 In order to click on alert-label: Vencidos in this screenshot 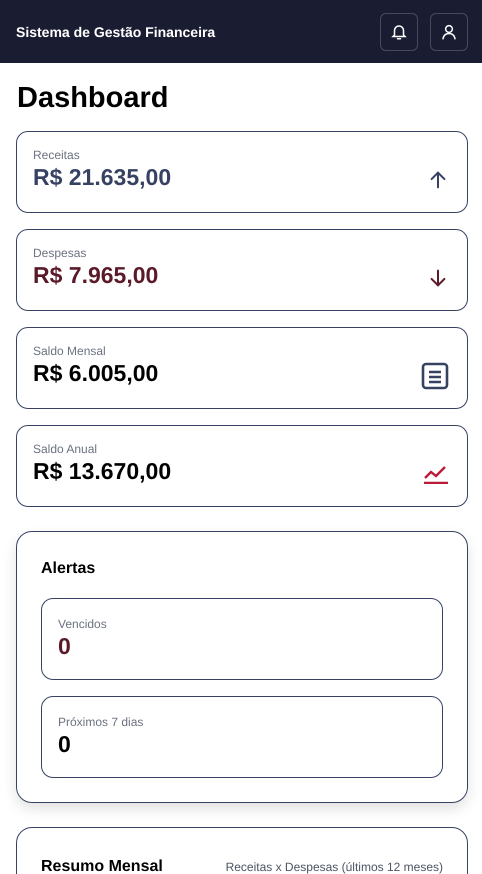, I will do `click(83, 624)`.